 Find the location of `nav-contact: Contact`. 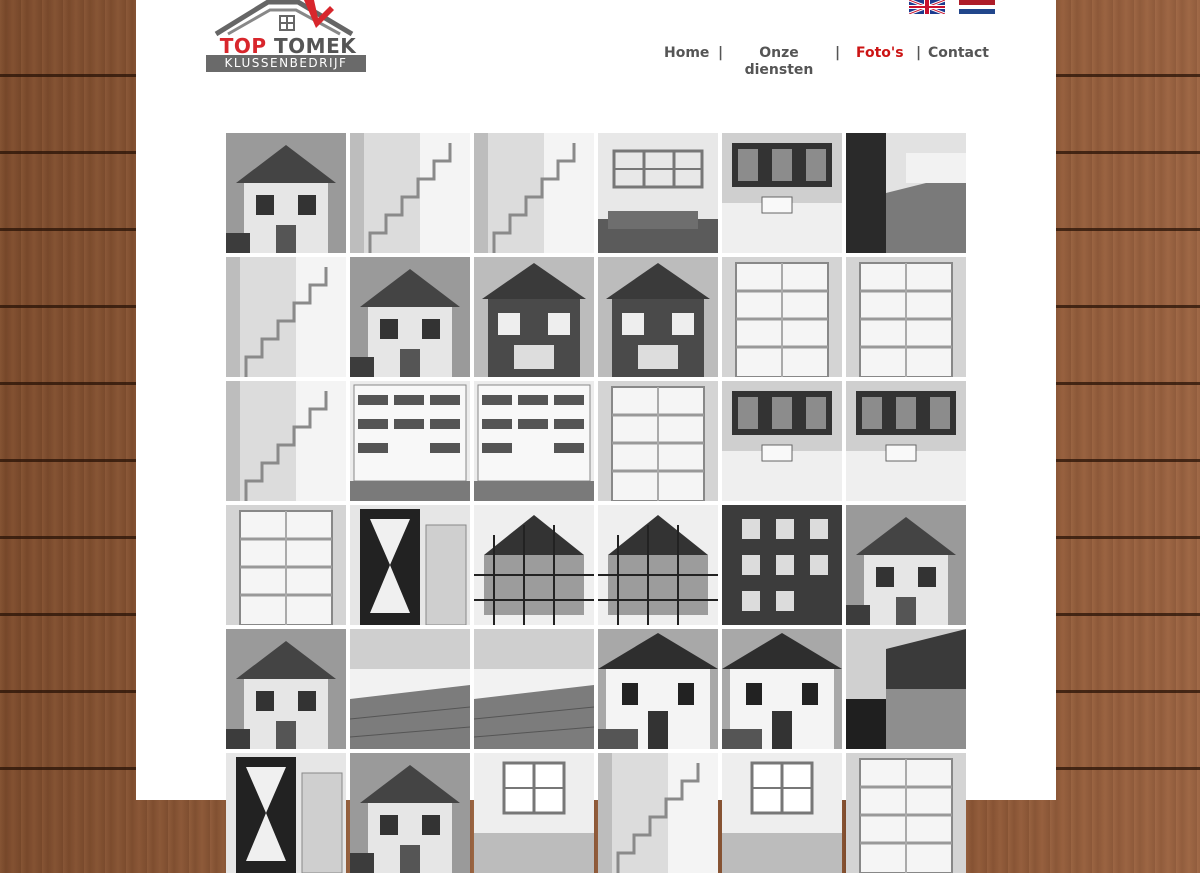

nav-contact: Contact is located at coordinates (958, 53).